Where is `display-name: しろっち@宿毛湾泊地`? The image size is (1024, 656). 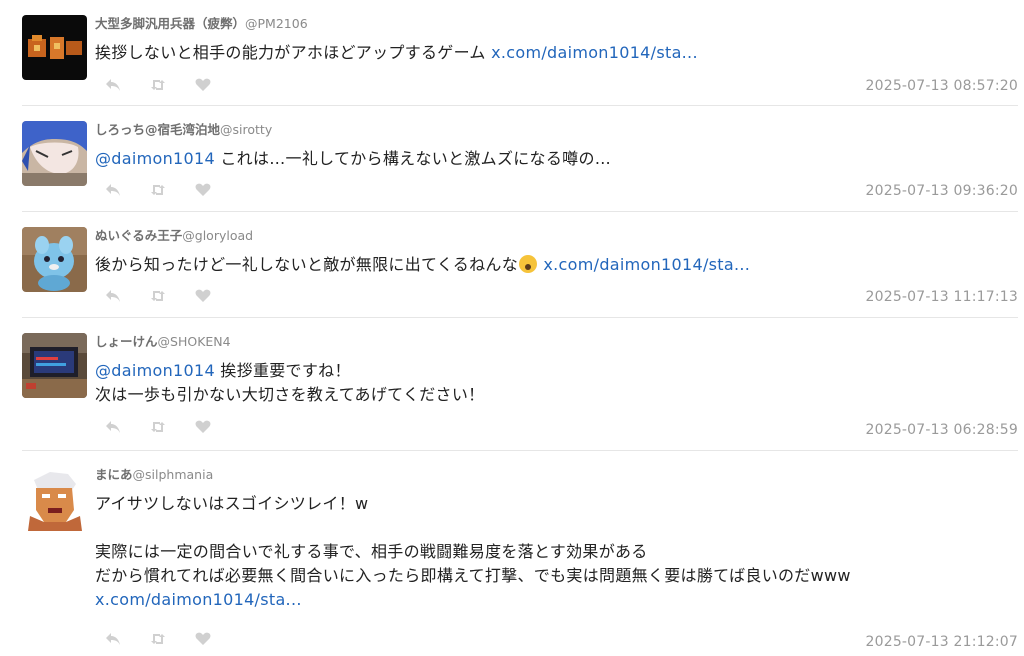
display-name: しろっち@宿毛湾泊地 is located at coordinates (157, 129).